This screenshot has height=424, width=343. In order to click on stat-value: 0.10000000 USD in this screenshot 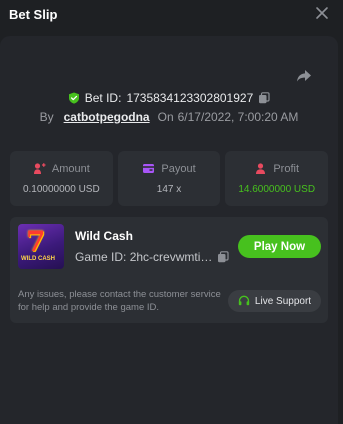, I will do `click(61, 189)`.